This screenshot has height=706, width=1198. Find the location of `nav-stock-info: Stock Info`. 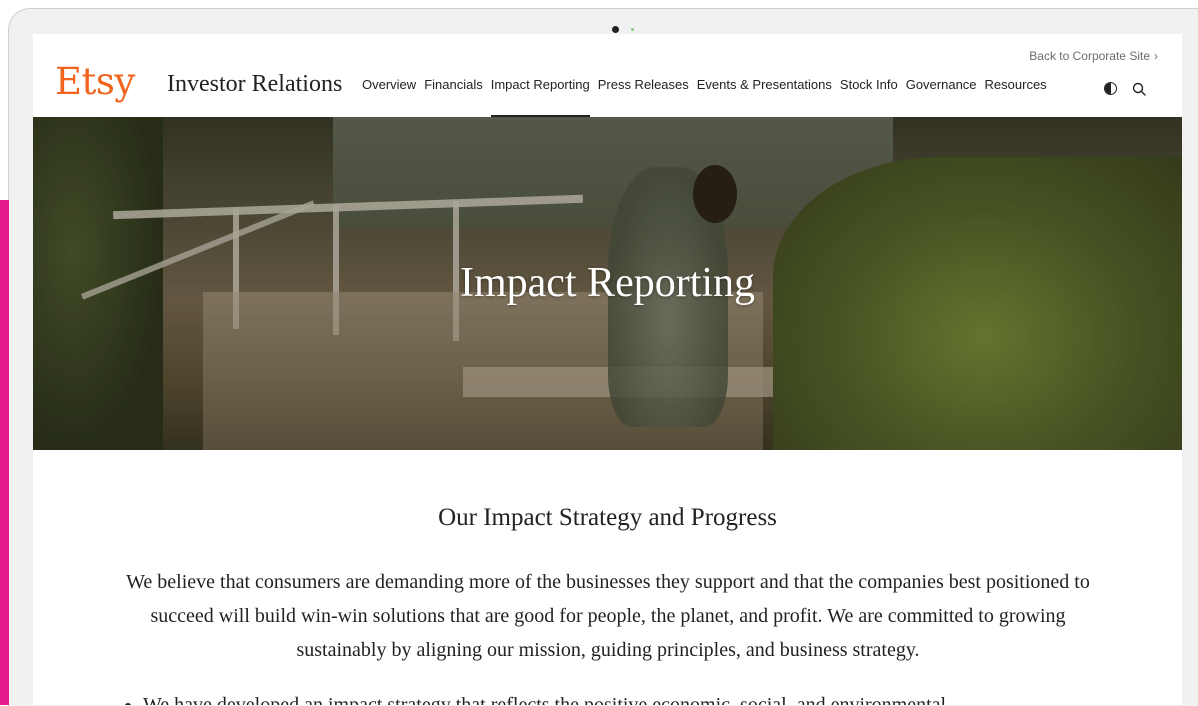

nav-stock-info: Stock Info is located at coordinates (869, 84).